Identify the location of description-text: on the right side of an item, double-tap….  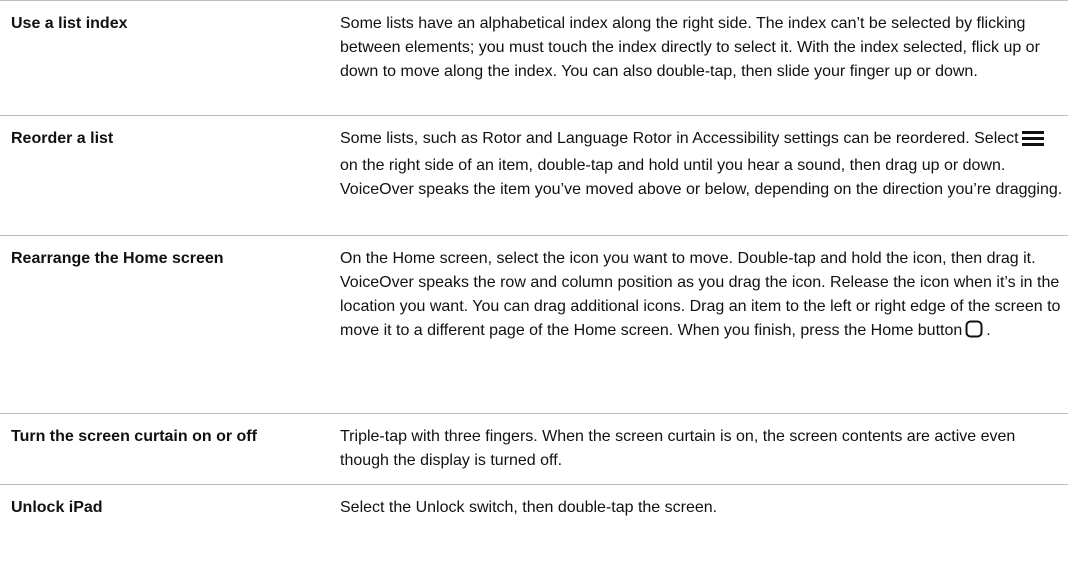
(701, 177).